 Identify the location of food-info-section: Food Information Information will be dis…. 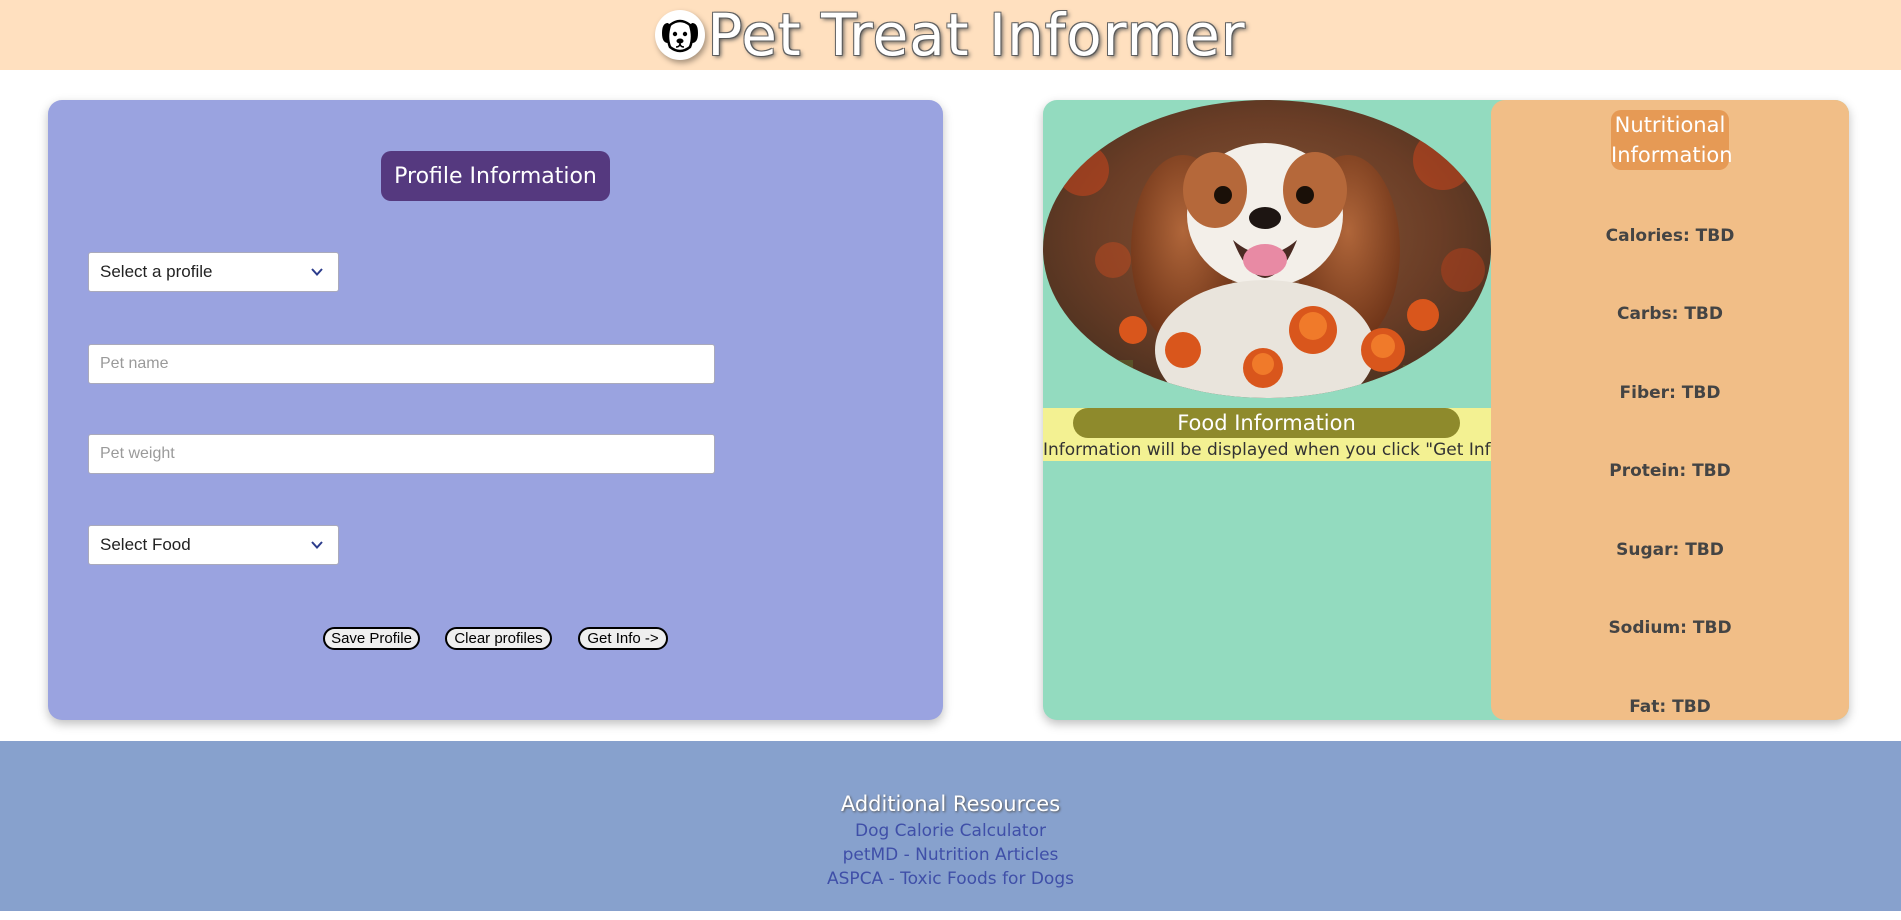
(1276, 434).